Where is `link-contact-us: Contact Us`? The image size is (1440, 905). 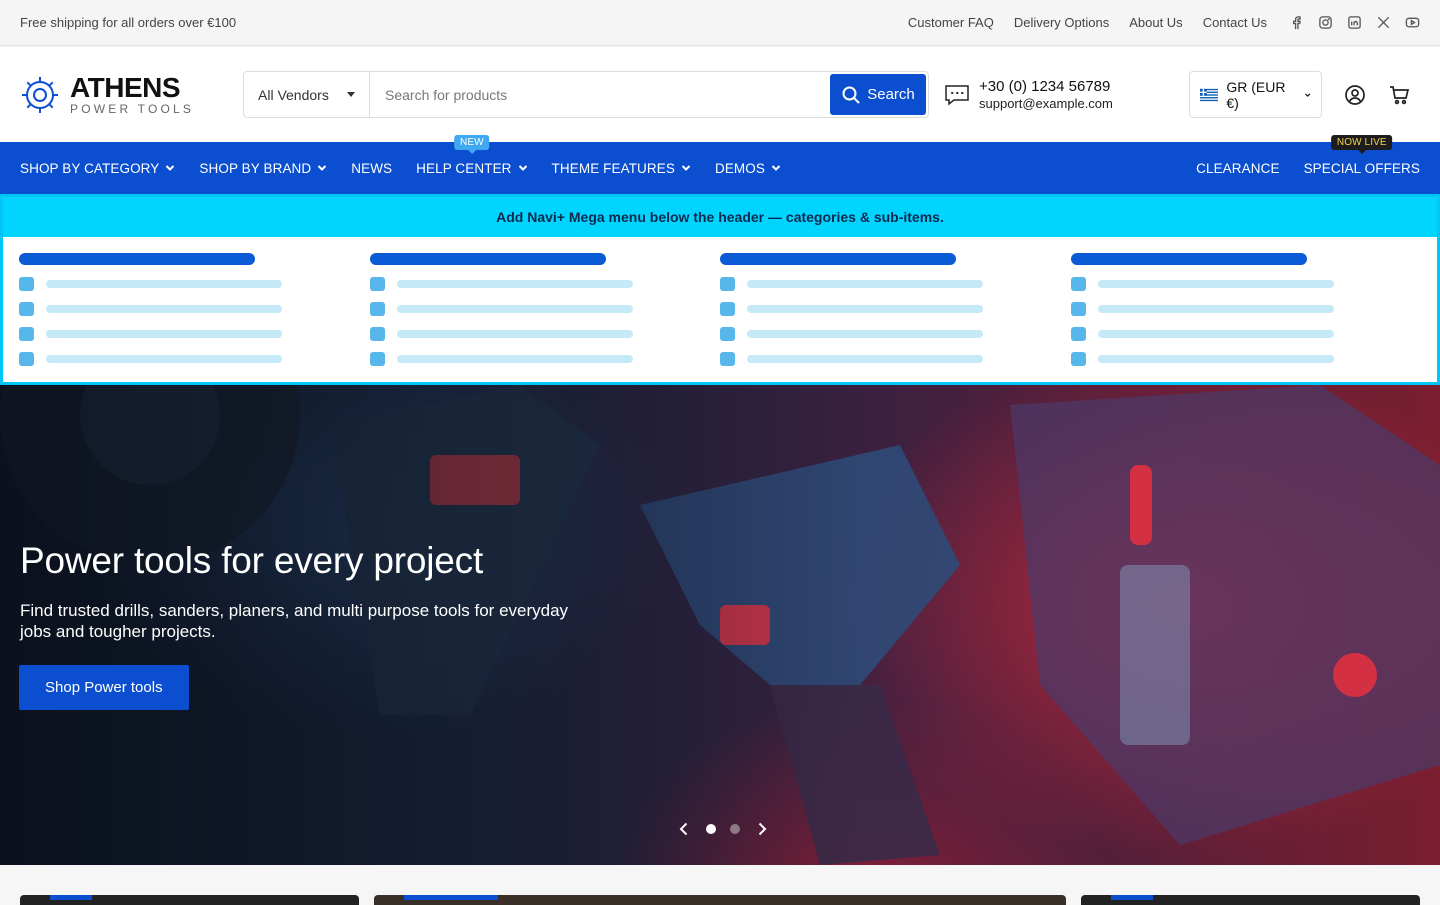 link-contact-us: Contact Us is located at coordinates (1235, 22).